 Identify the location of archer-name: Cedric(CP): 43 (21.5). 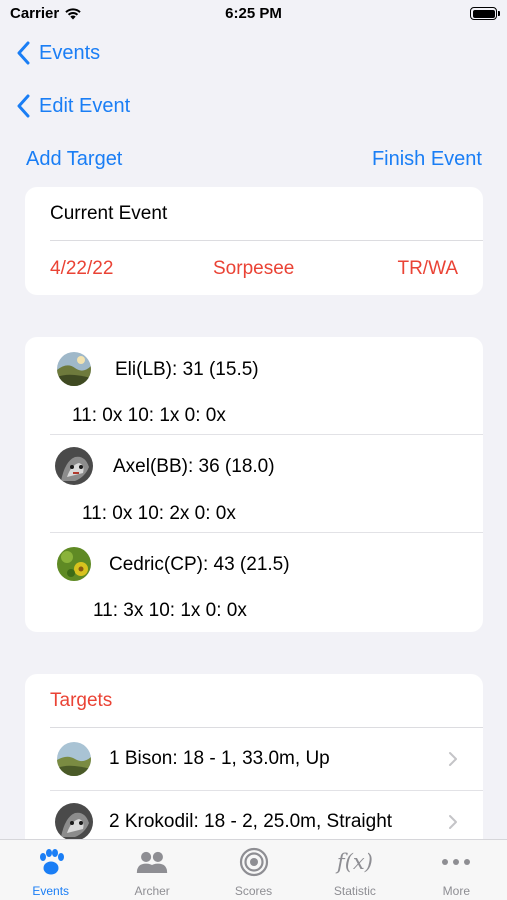
(199, 564).